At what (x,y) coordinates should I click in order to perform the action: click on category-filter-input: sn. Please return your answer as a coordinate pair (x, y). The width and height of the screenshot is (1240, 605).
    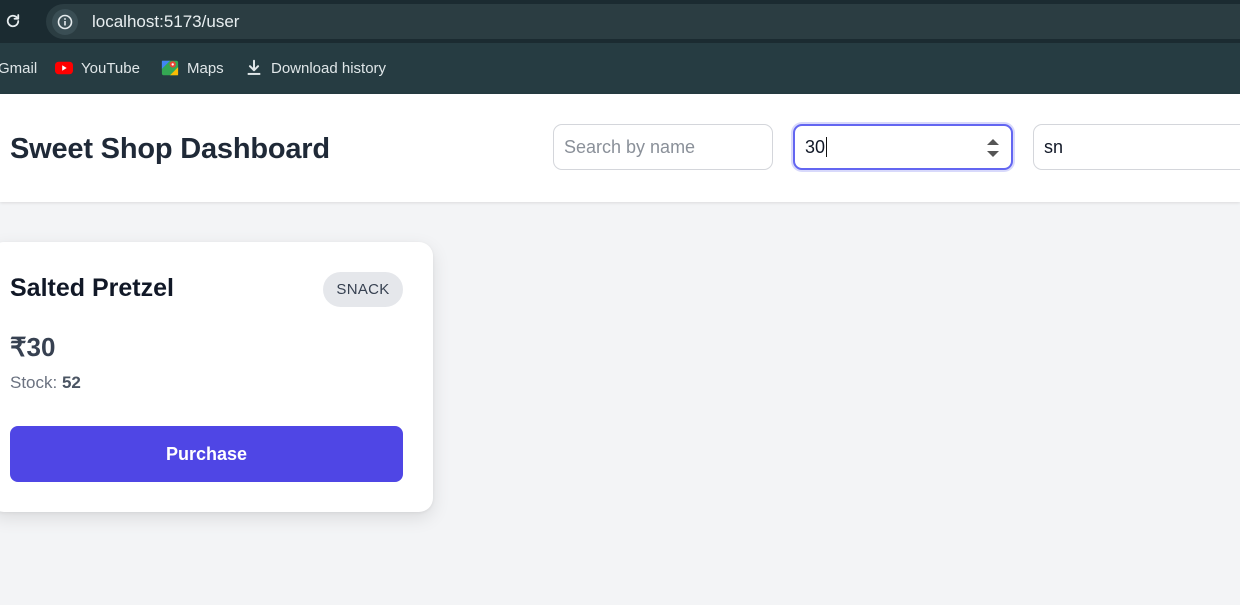
    Looking at the image, I should click on (1136, 147).